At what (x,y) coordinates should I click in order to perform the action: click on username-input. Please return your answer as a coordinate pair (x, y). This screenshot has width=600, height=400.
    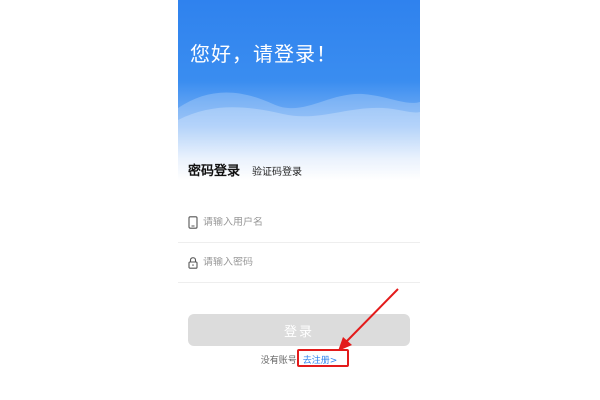
    Looking at the image, I should click on (303, 222).